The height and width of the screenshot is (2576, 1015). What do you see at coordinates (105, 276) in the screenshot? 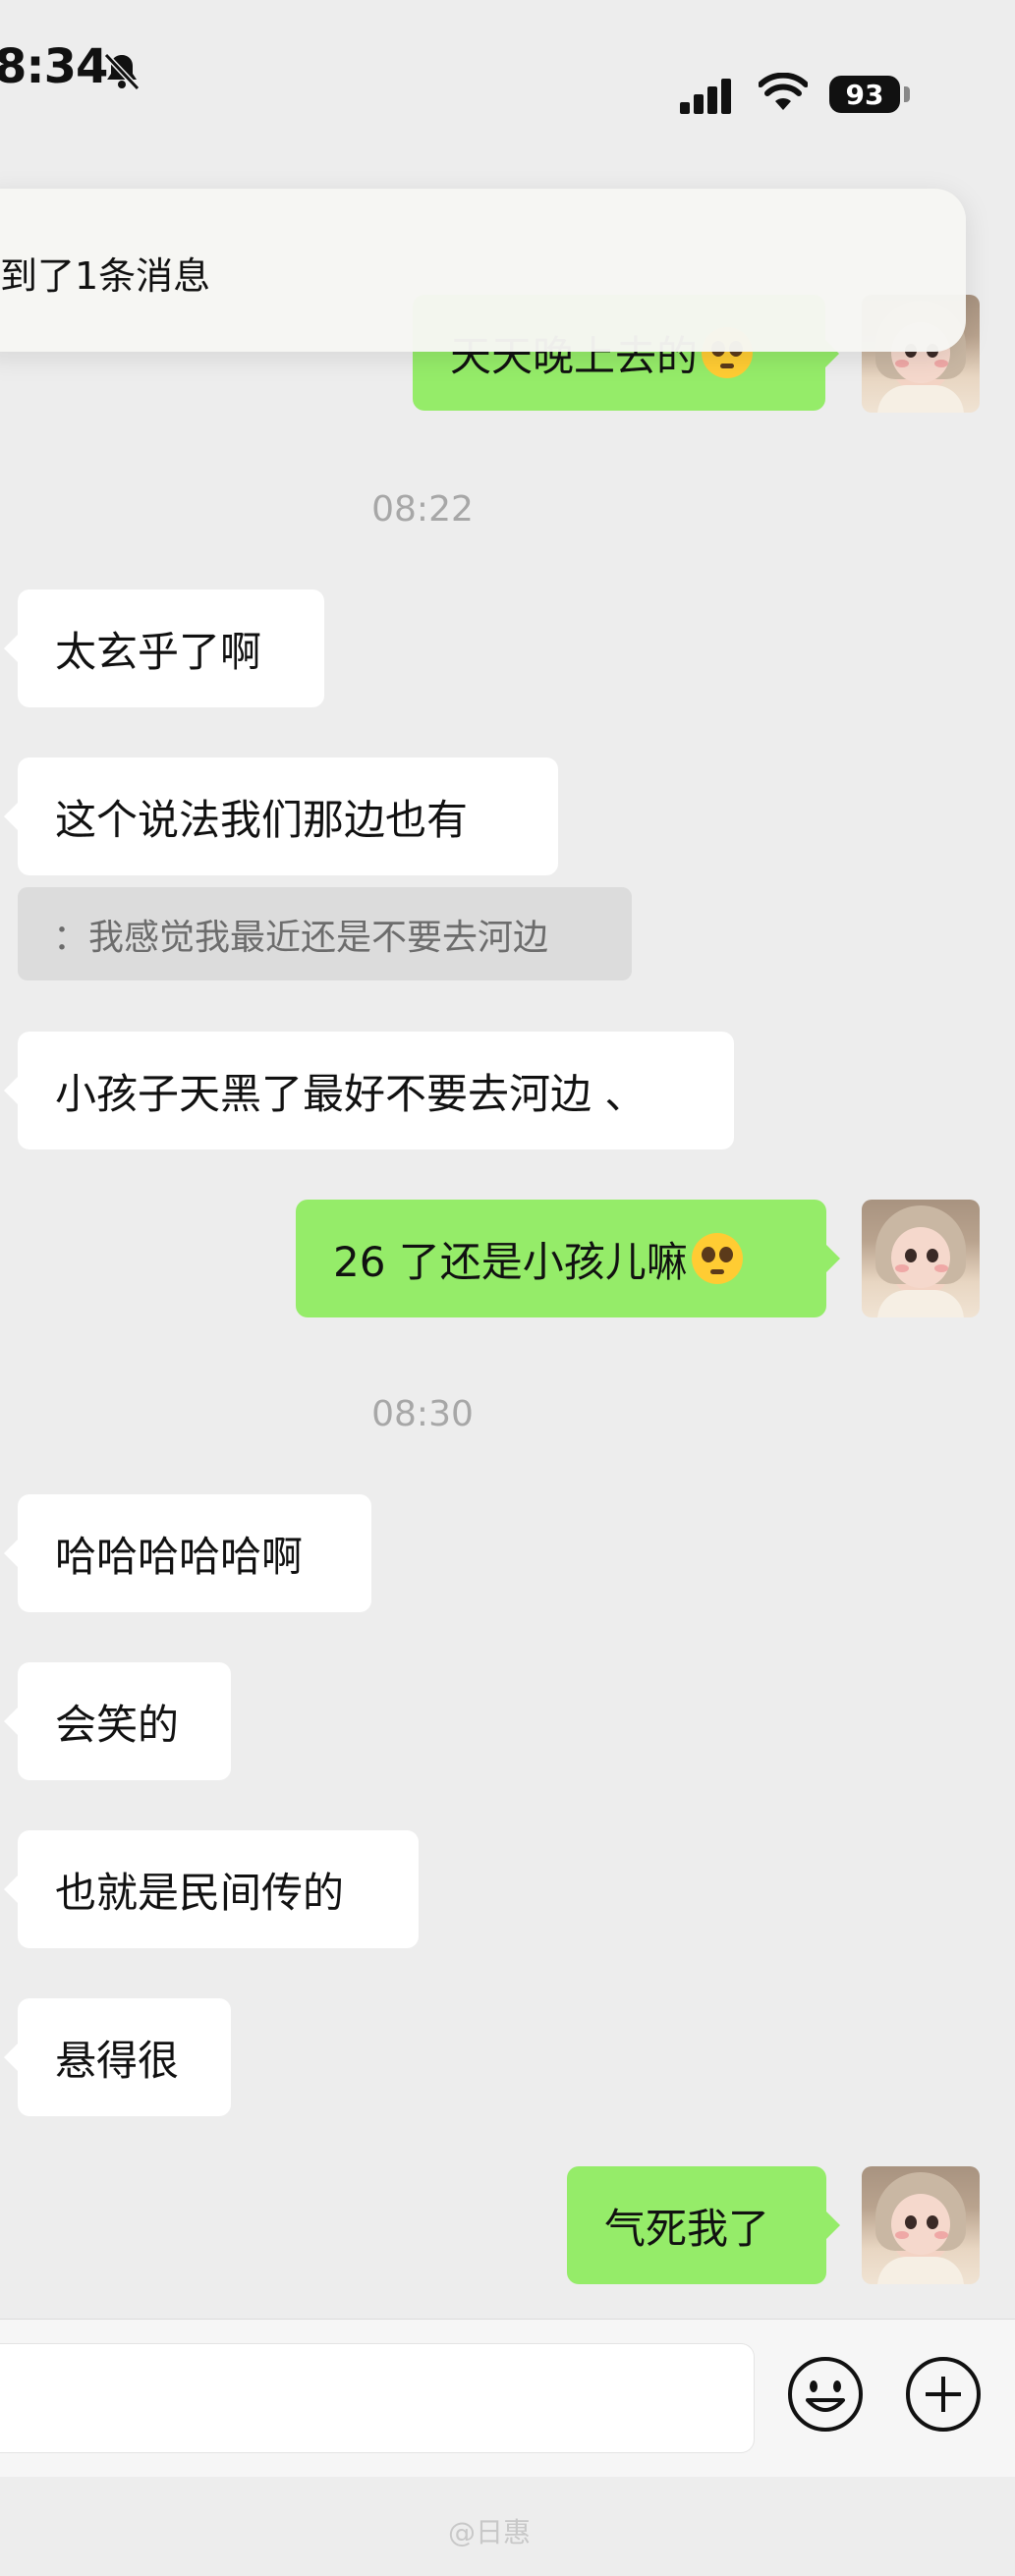
I see `notification-text: 到了1条消息` at bounding box center [105, 276].